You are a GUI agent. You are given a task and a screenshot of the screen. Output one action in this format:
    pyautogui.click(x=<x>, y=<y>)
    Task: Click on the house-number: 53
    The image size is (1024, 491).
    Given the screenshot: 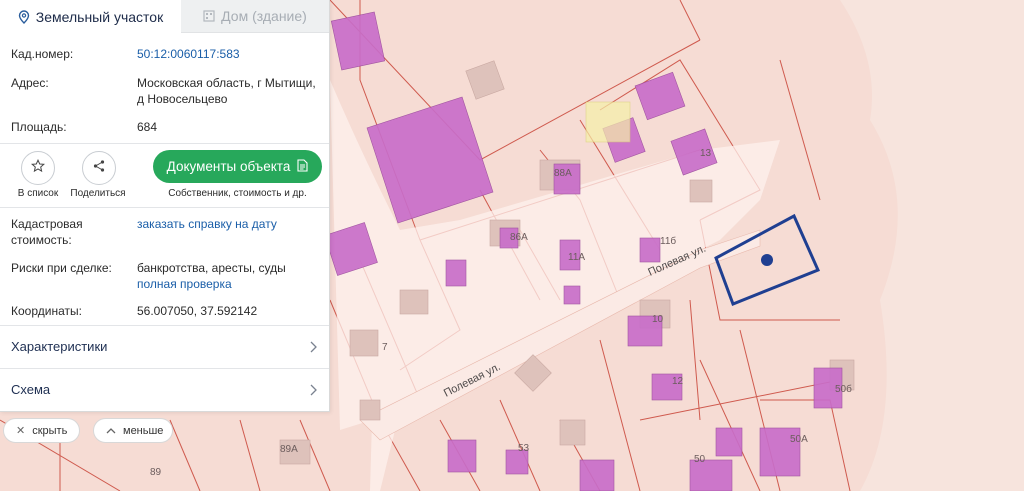 What is the action you would take?
    pyautogui.click(x=524, y=448)
    